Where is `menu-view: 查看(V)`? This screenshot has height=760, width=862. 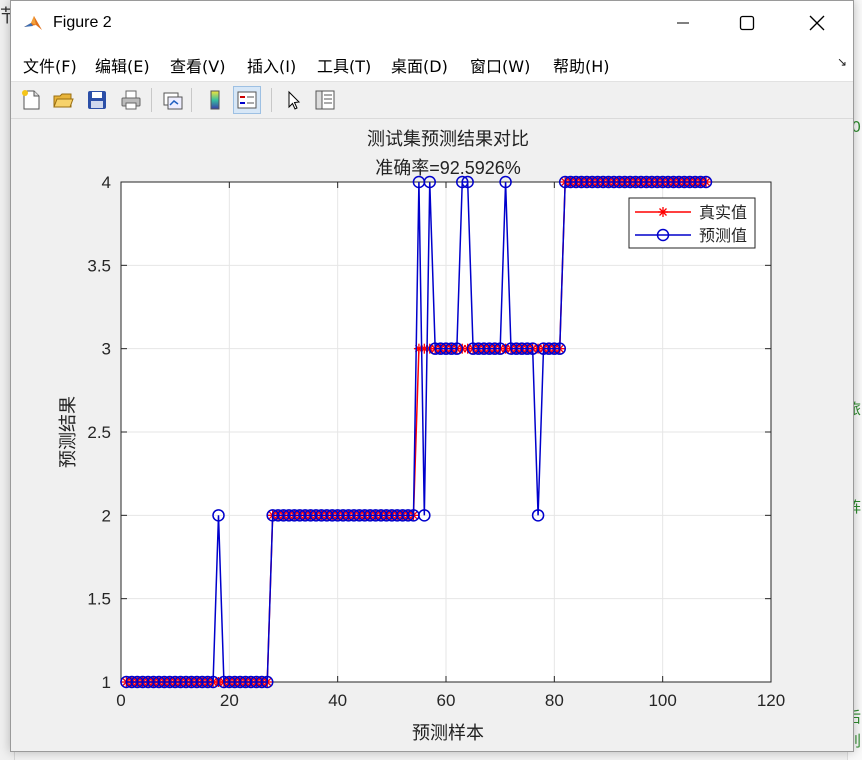 menu-view: 查看(V) is located at coordinates (197, 65).